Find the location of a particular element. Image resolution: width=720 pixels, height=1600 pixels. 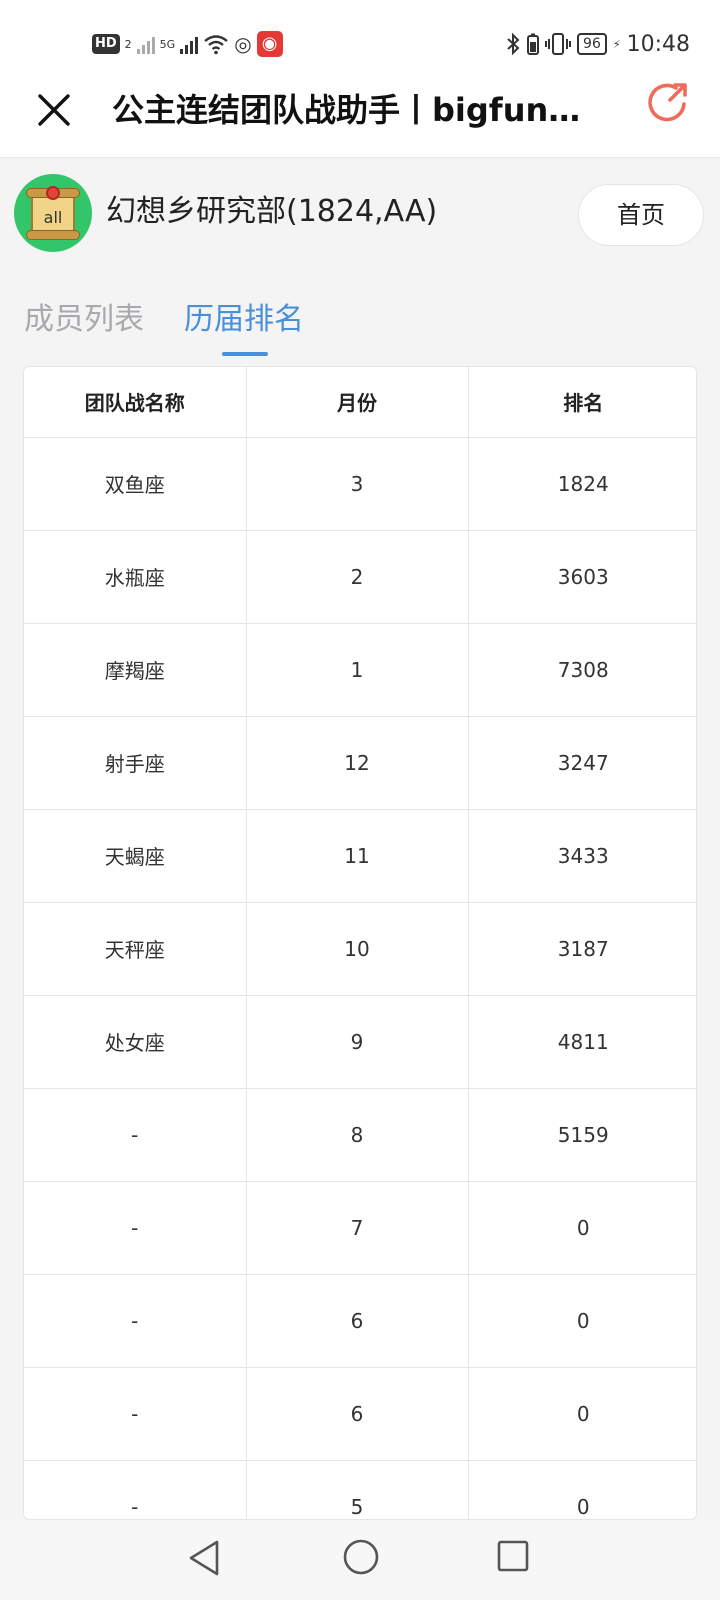

table-row: 射手座 12 3247 is located at coordinates (360, 763).